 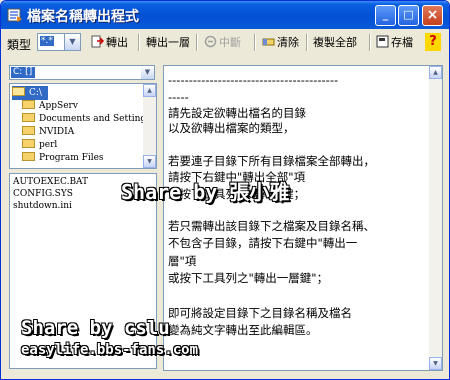 I want to click on text-line: 以及欲轉出檔案的類型，, so click(x=231, y=128).